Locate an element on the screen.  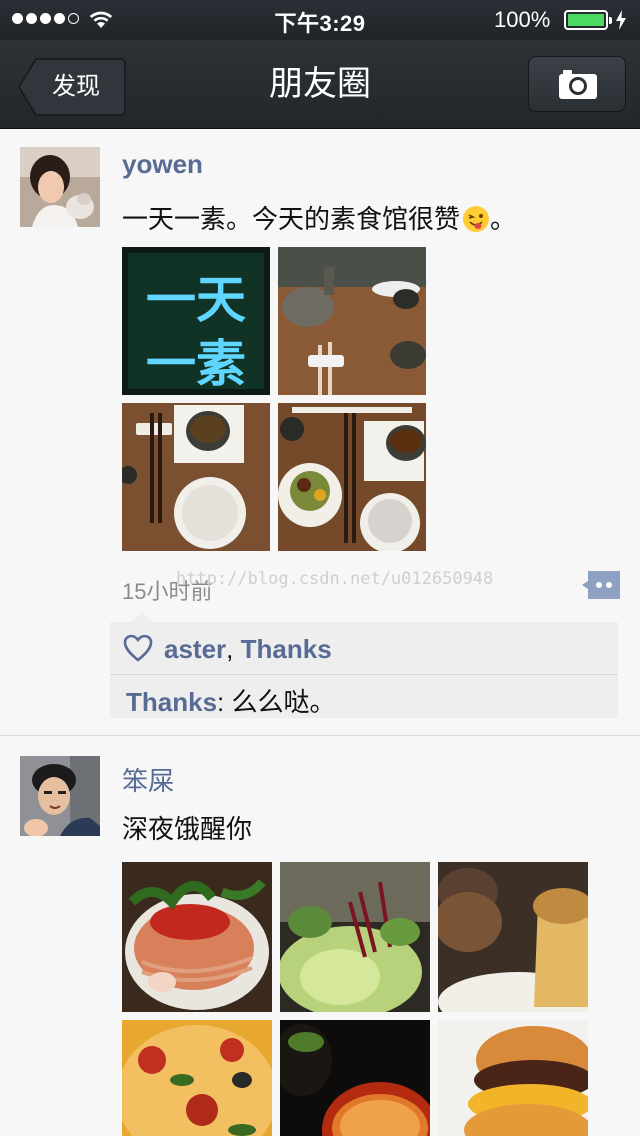
winking-tongue-emoji-icon is located at coordinates (476, 219).